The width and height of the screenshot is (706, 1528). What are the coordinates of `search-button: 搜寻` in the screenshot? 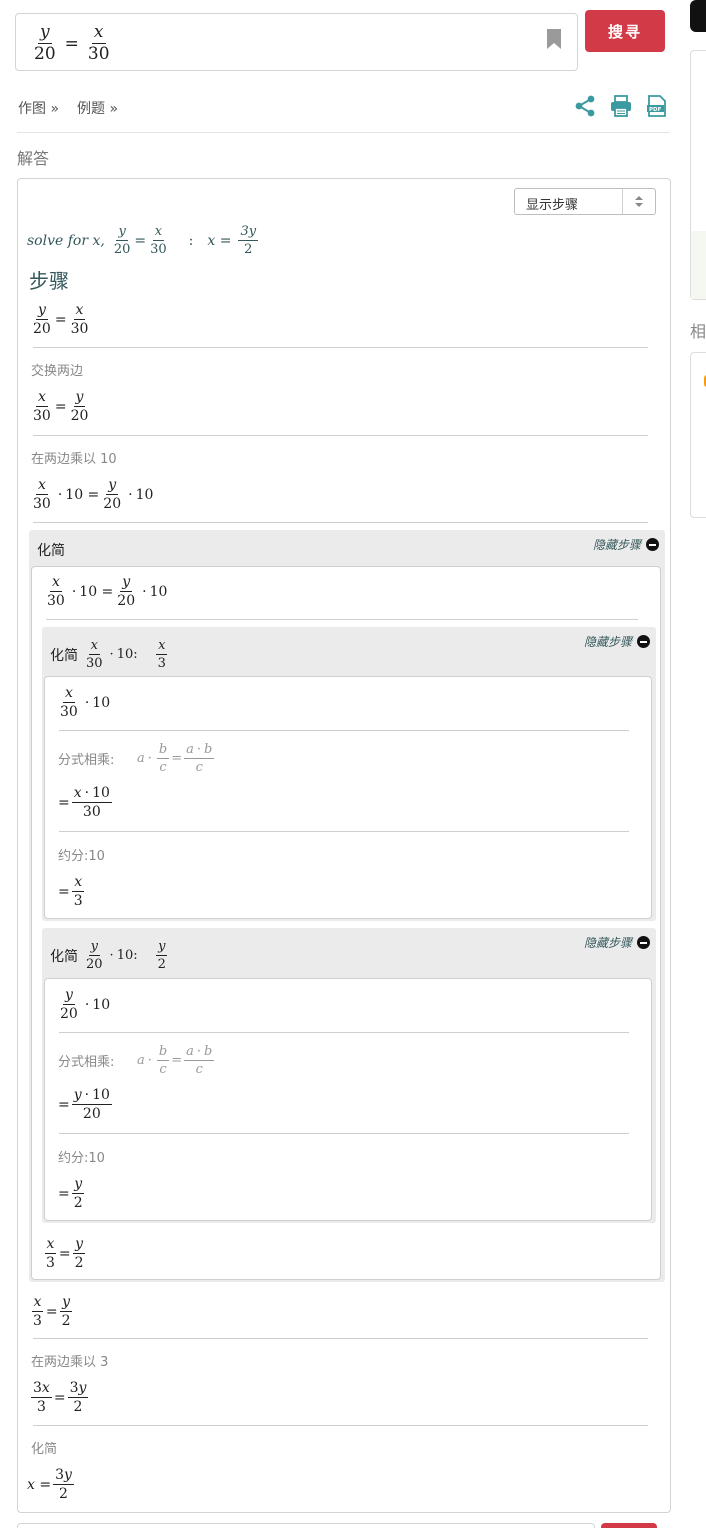 It's located at (625, 31).